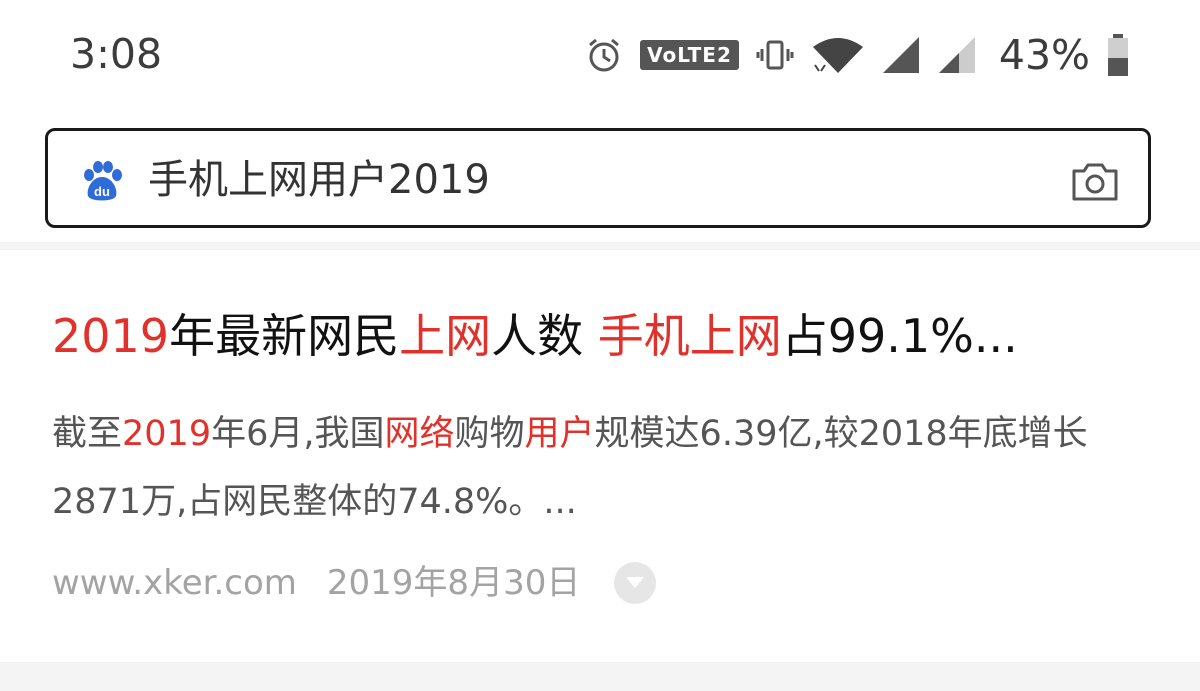 The width and height of the screenshot is (1200, 691). I want to click on result-meta: www.xker.com 2019年8月30日, so click(354, 583).